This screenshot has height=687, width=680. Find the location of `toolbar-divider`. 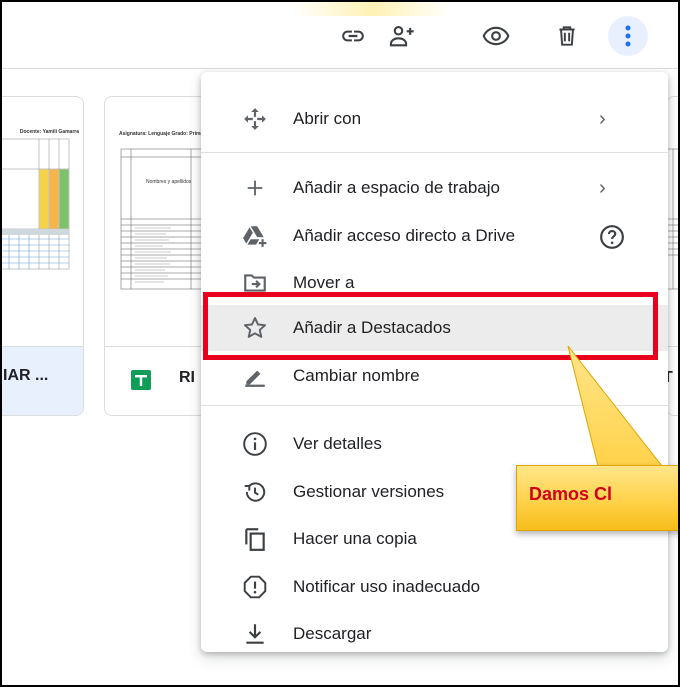

toolbar-divider is located at coordinates (340, 68).